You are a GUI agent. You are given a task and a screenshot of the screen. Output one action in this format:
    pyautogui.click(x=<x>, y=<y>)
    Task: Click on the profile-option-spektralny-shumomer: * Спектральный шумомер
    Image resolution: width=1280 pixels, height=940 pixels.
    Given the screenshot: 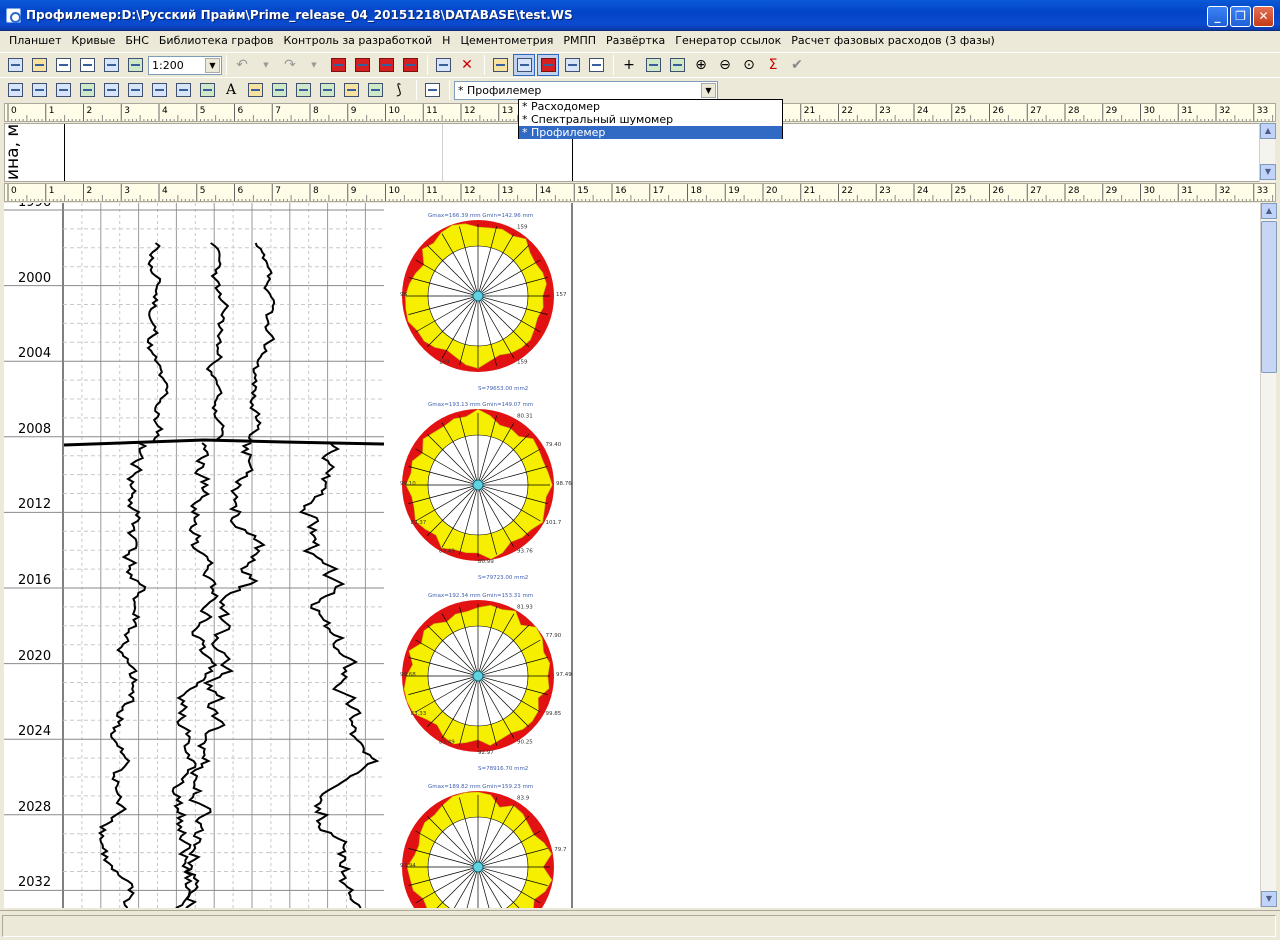 What is the action you would take?
    pyautogui.click(x=650, y=119)
    